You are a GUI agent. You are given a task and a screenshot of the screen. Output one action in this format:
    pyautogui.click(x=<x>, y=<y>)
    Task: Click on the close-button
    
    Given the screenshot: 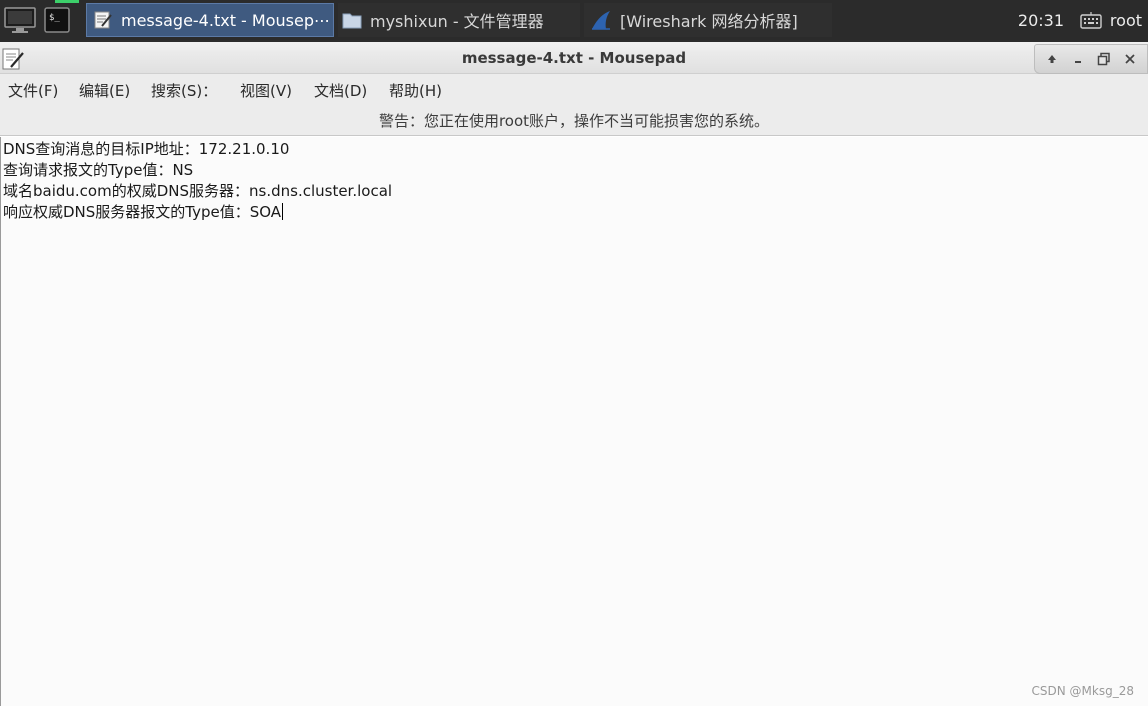 What is the action you would take?
    pyautogui.click(x=1130, y=59)
    